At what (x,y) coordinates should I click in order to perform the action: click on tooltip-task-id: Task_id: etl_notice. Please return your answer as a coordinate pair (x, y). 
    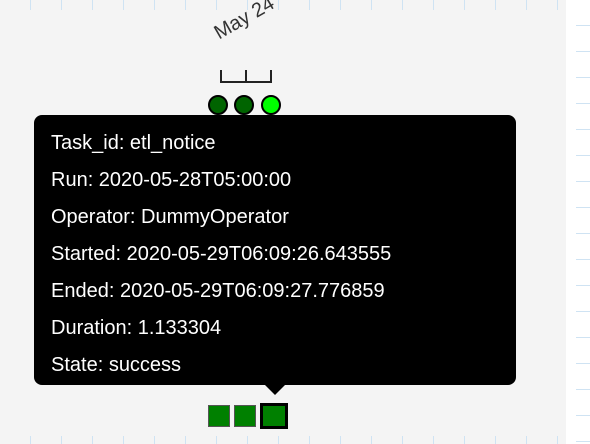
    Looking at the image, I should click on (133, 143).